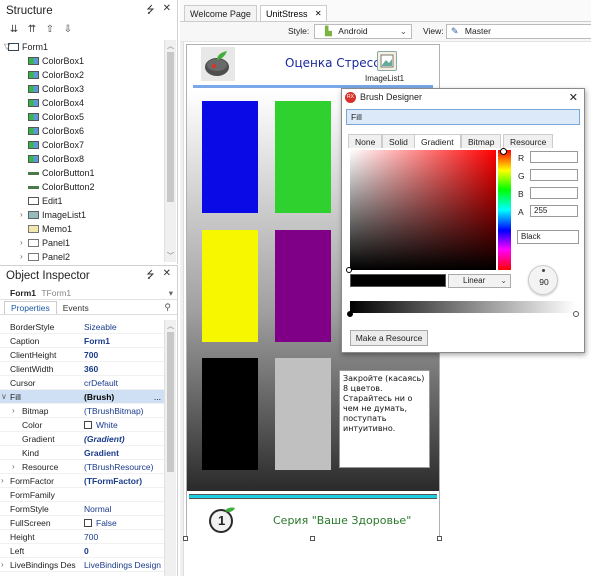  I want to click on property-value-cell: crDefault, so click(124, 382).